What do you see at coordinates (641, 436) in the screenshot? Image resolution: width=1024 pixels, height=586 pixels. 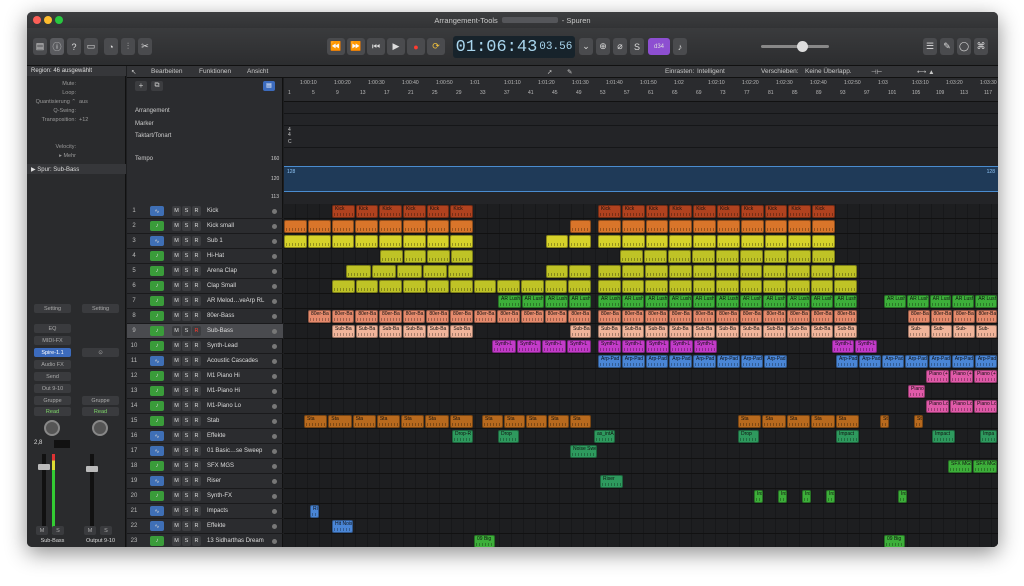 I see `track-lane: Drop-R Drop as_intAL Drop Impact Impact Impa` at bounding box center [641, 436].